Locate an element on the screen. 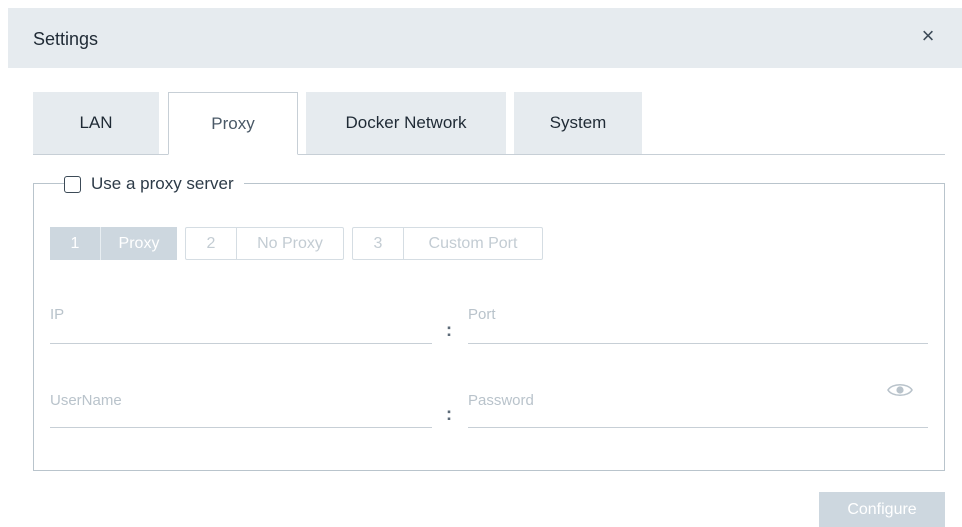 This screenshot has height=527, width=962. tab-proxy: Proxy is located at coordinates (233, 123).